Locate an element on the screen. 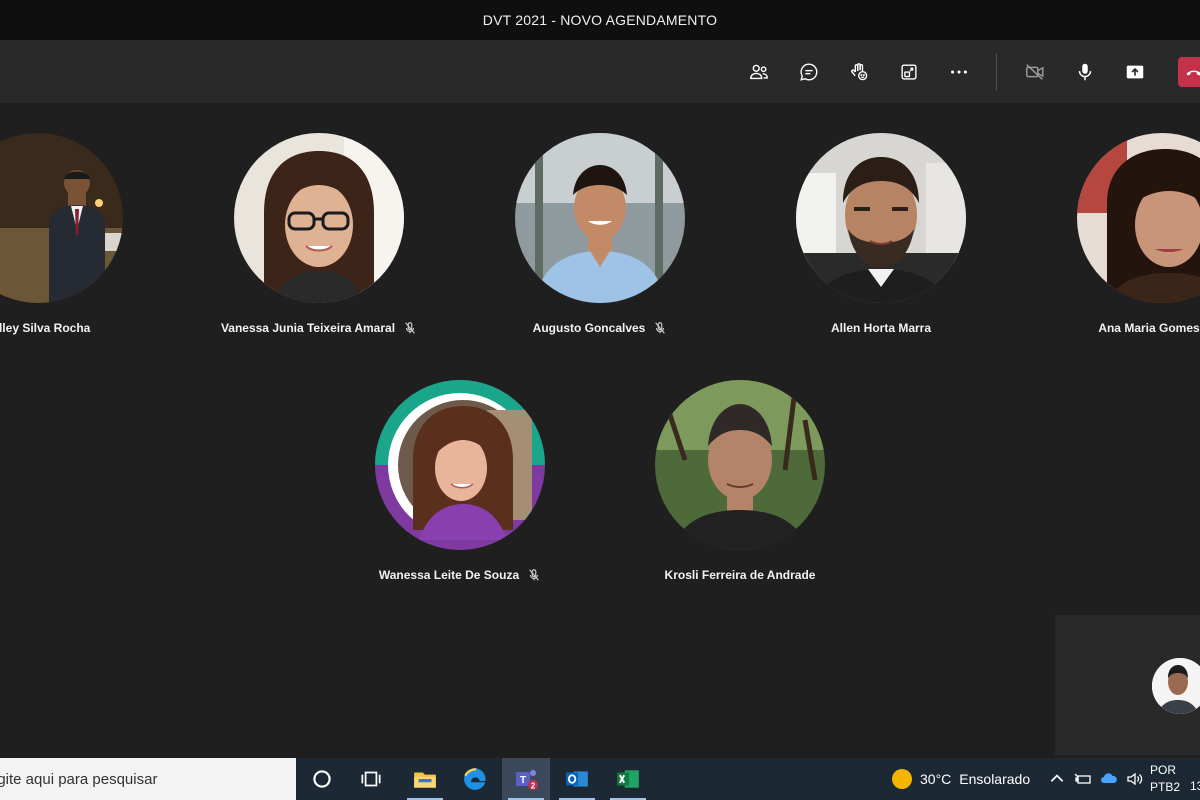  participant-tile: Wanessa Leite De Souza is located at coordinates (460, 481).